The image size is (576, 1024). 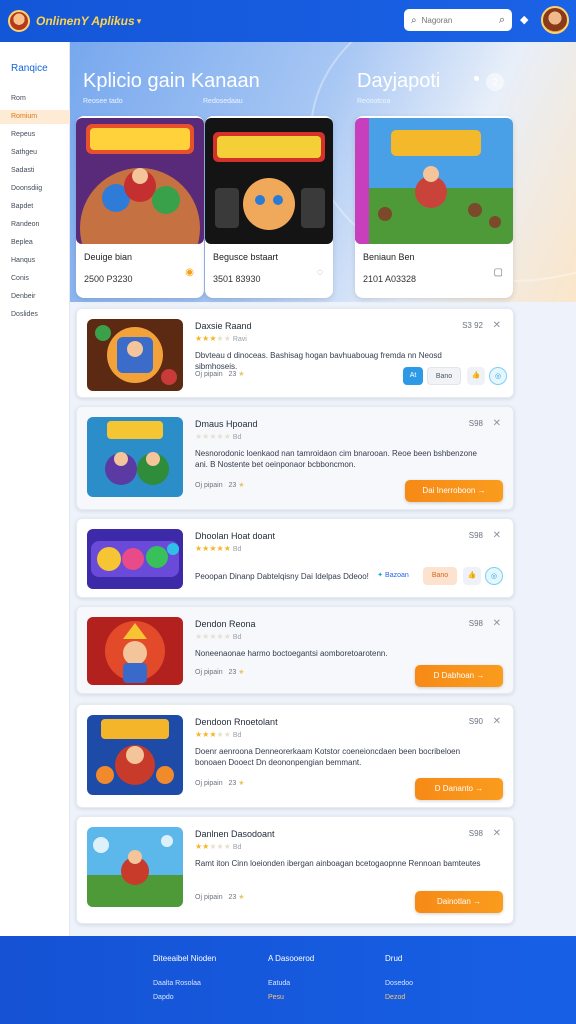 I want to click on sidebar-item: Sadasti, so click(x=35, y=171).